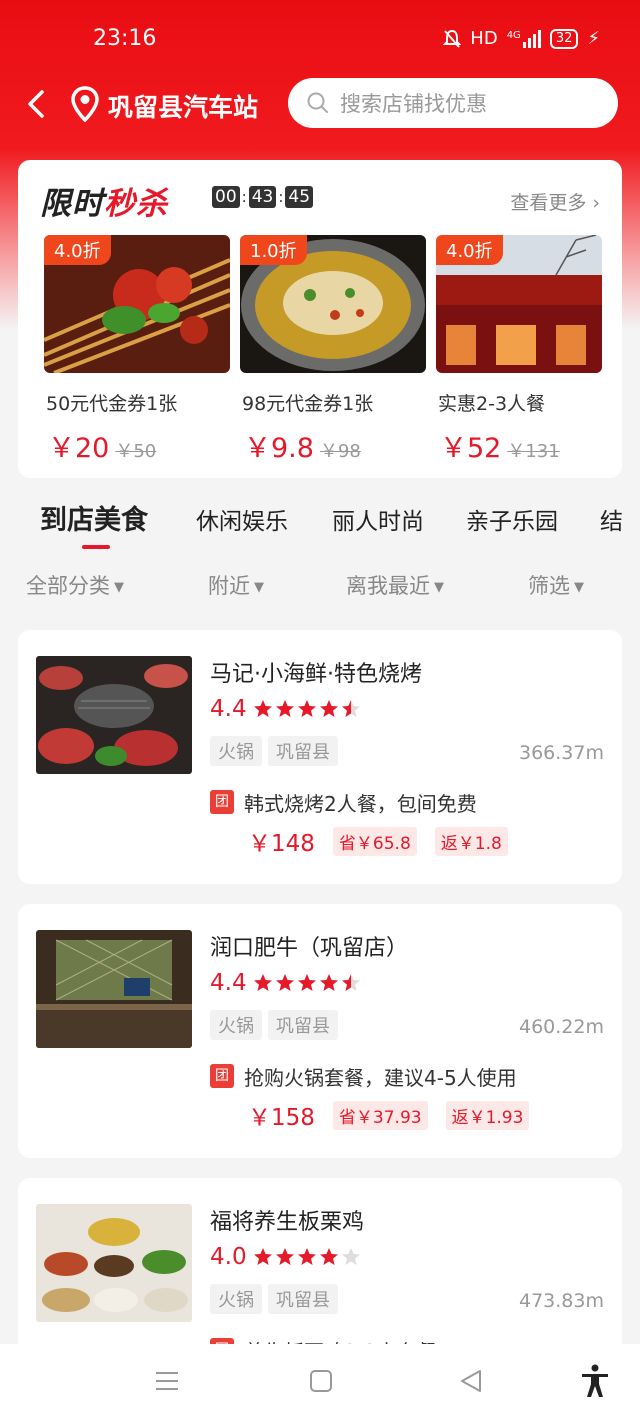 This screenshot has height=1422, width=640. What do you see at coordinates (96, 547) in the screenshot?
I see `active-tab-indicator` at bounding box center [96, 547].